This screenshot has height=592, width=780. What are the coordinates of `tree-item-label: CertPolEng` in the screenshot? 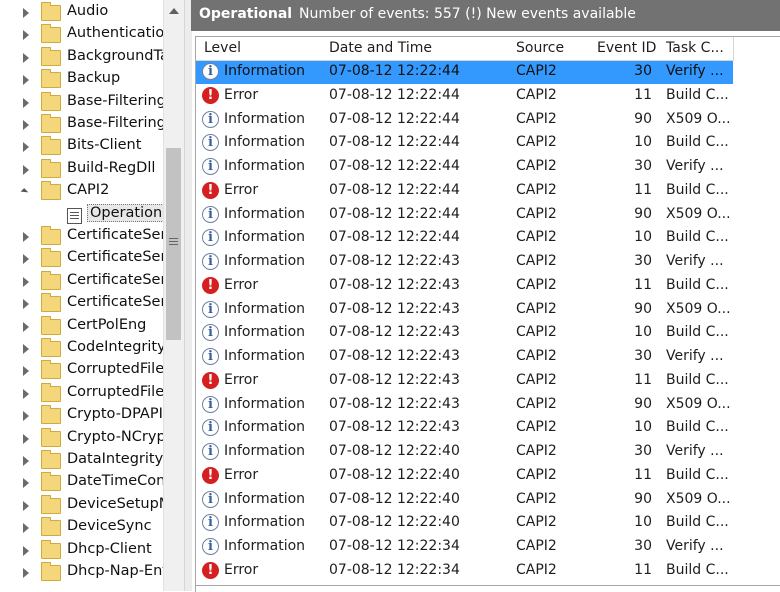 It's located at (107, 324).